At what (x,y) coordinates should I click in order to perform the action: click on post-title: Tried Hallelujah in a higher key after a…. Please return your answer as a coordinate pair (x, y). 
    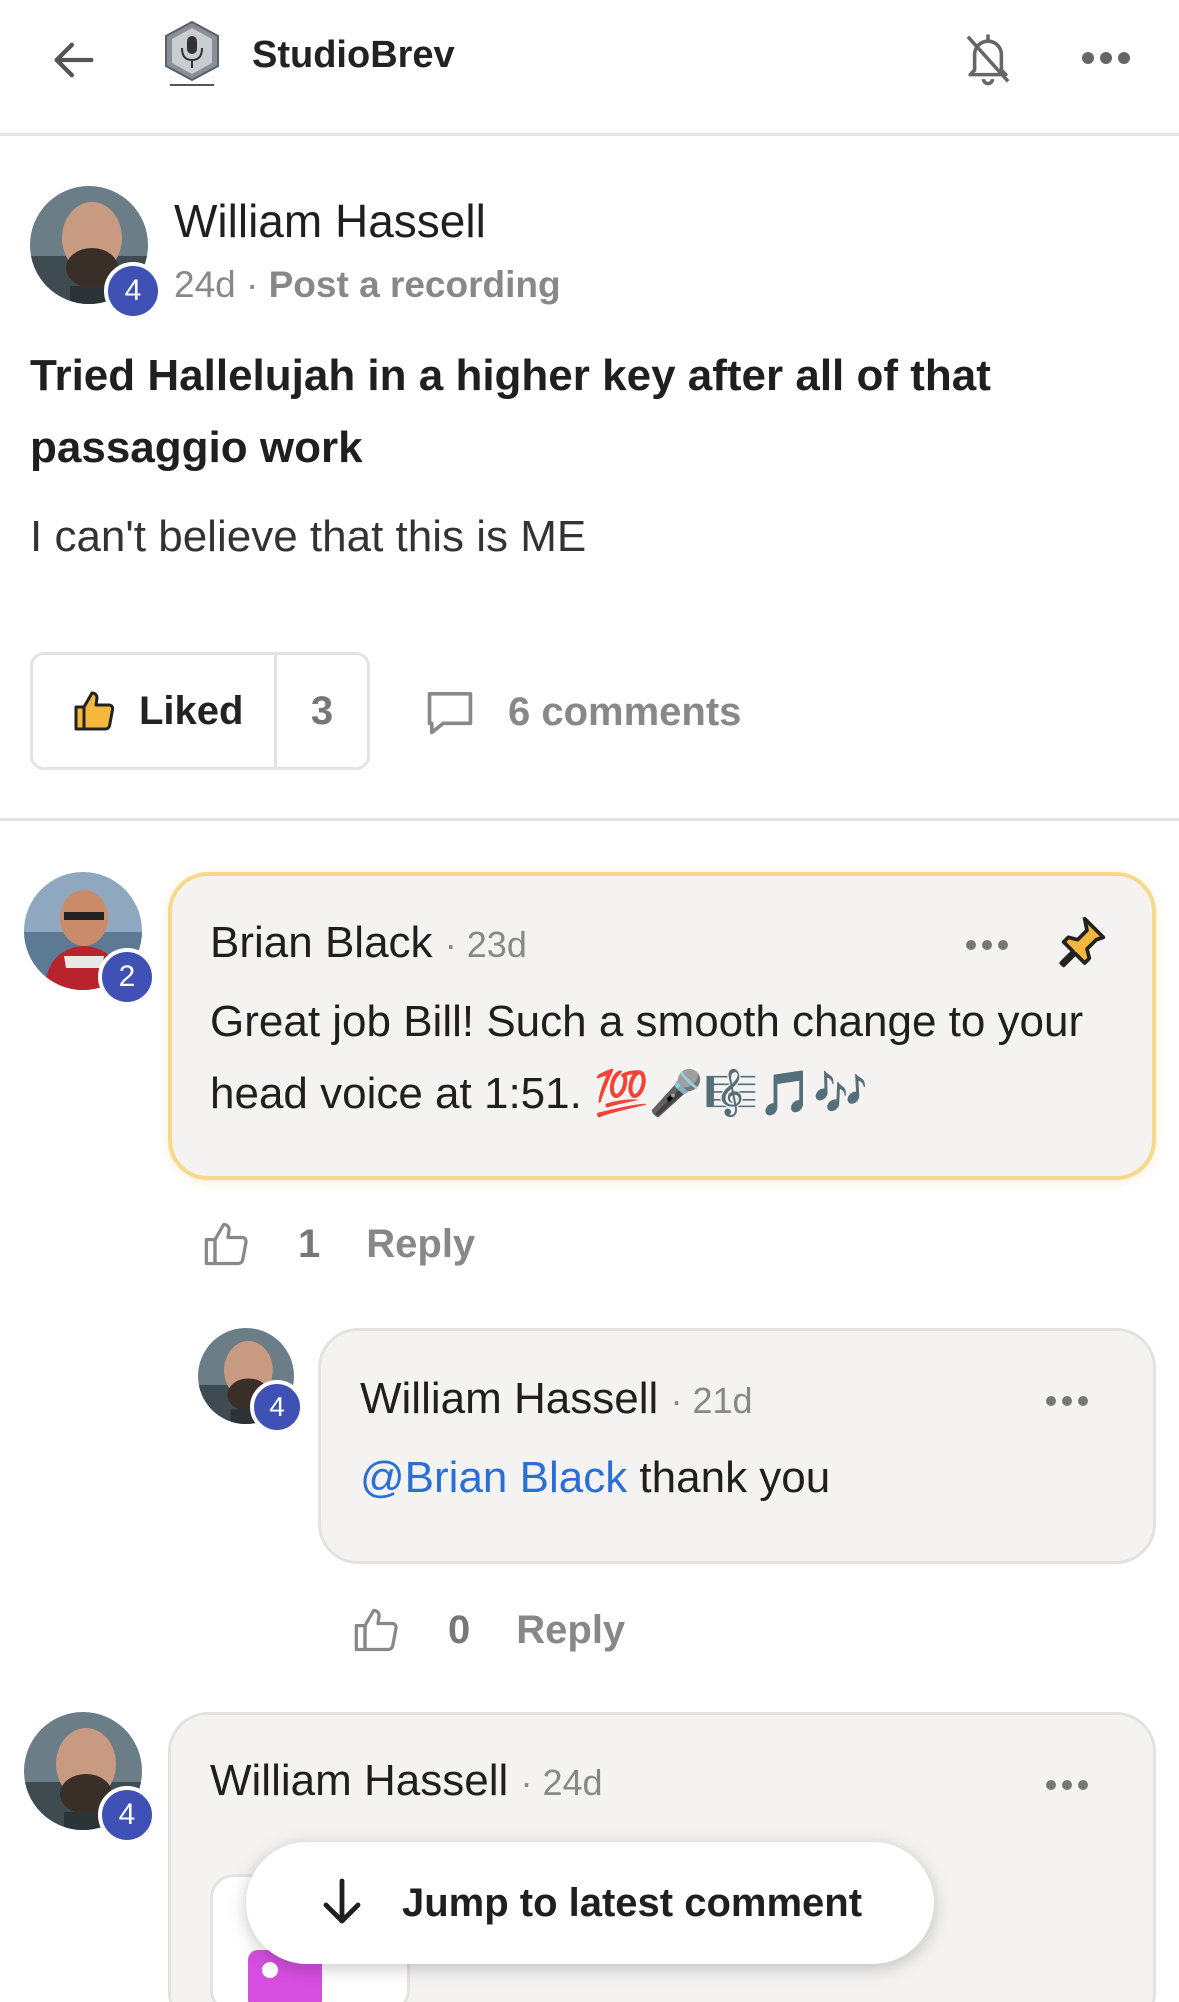
    Looking at the image, I should click on (510, 411).